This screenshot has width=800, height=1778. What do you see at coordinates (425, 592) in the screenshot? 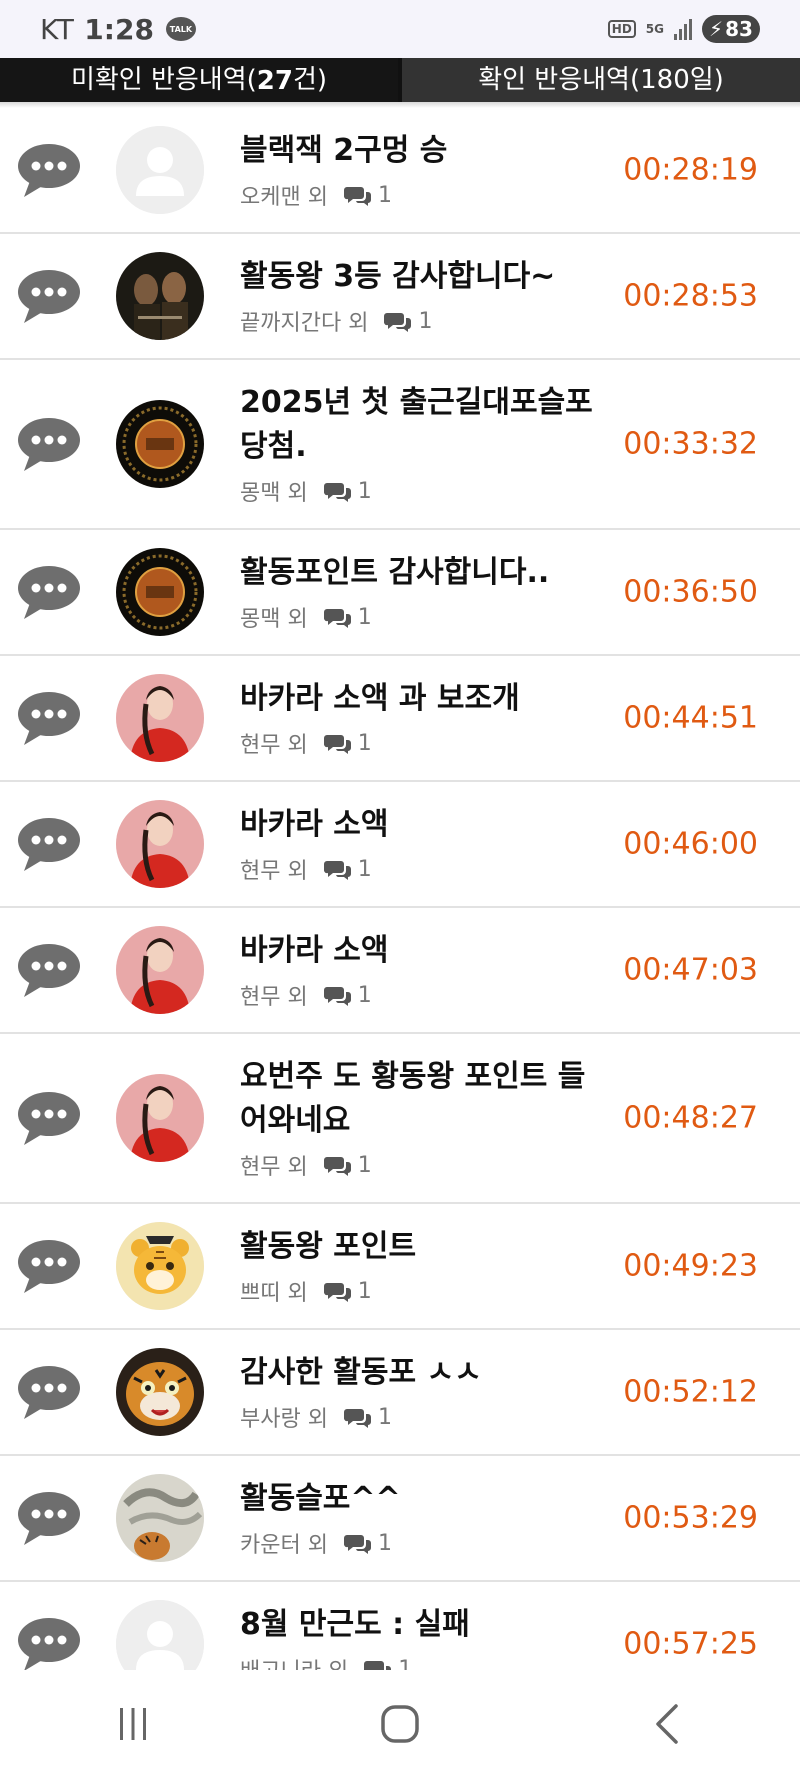
I see `item-content: 활동포인트 감사합니다.. 몽맥 외 1` at bounding box center [425, 592].